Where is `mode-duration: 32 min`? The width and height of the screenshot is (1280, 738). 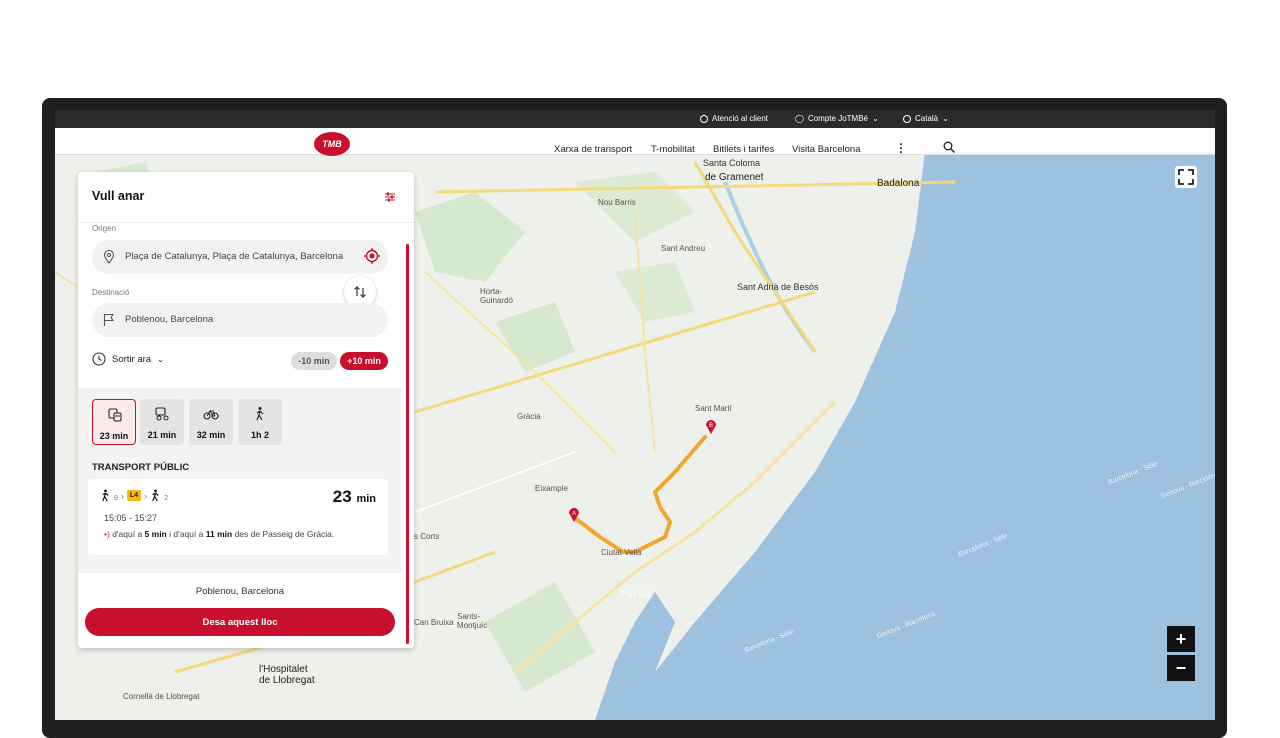 mode-duration: 32 min is located at coordinates (211, 435).